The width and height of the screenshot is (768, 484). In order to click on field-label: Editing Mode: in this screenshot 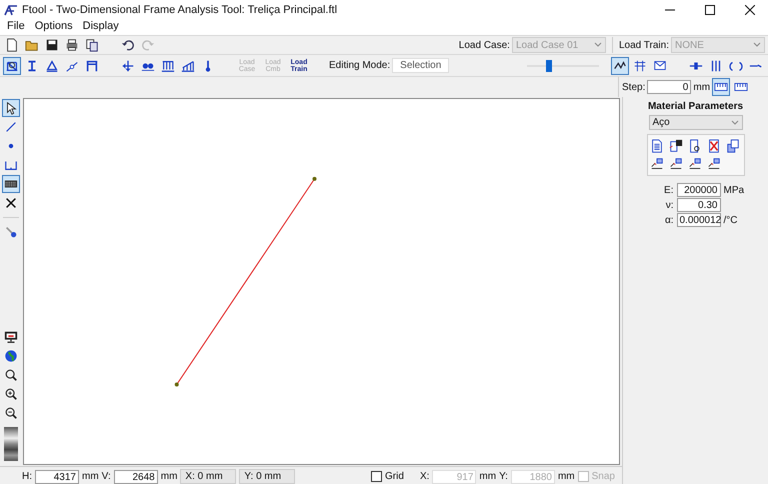, I will do `click(359, 65)`.